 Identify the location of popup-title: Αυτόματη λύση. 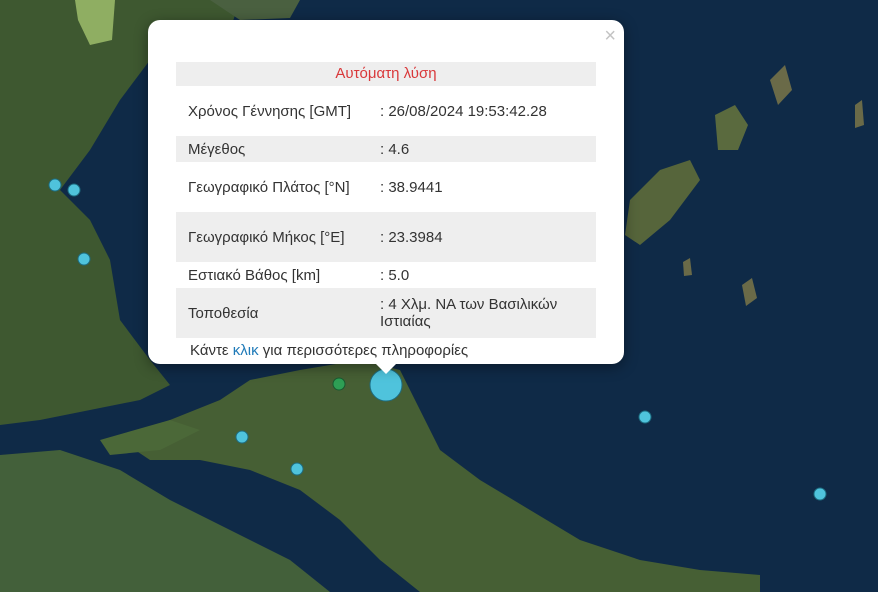
(386, 74).